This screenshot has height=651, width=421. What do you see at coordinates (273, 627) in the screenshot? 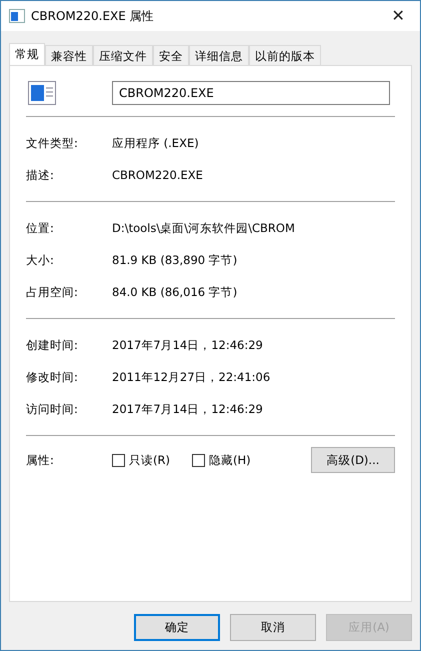
I see `dialog-button: 取消` at bounding box center [273, 627].